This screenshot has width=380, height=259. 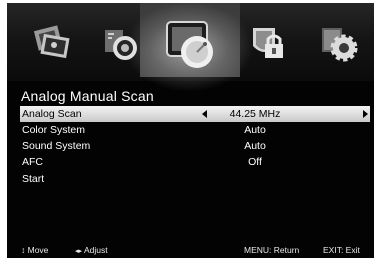 I want to click on footer-return: MENU: Return, so click(x=272, y=250).